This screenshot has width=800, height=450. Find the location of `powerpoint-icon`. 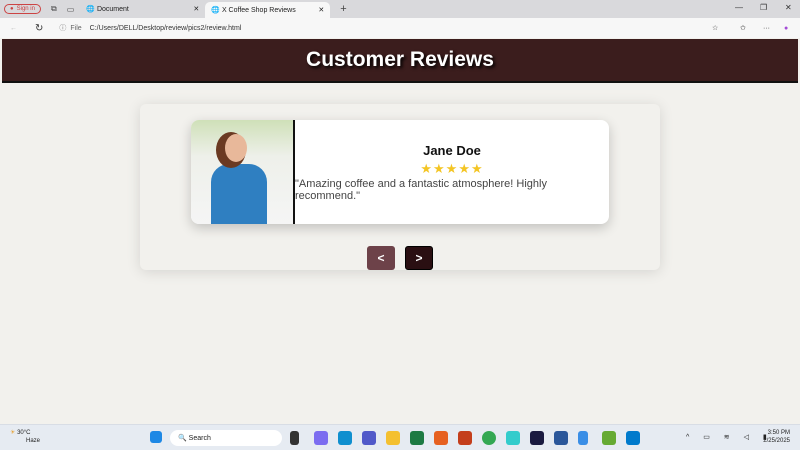

powerpoint-icon is located at coordinates (465, 438).